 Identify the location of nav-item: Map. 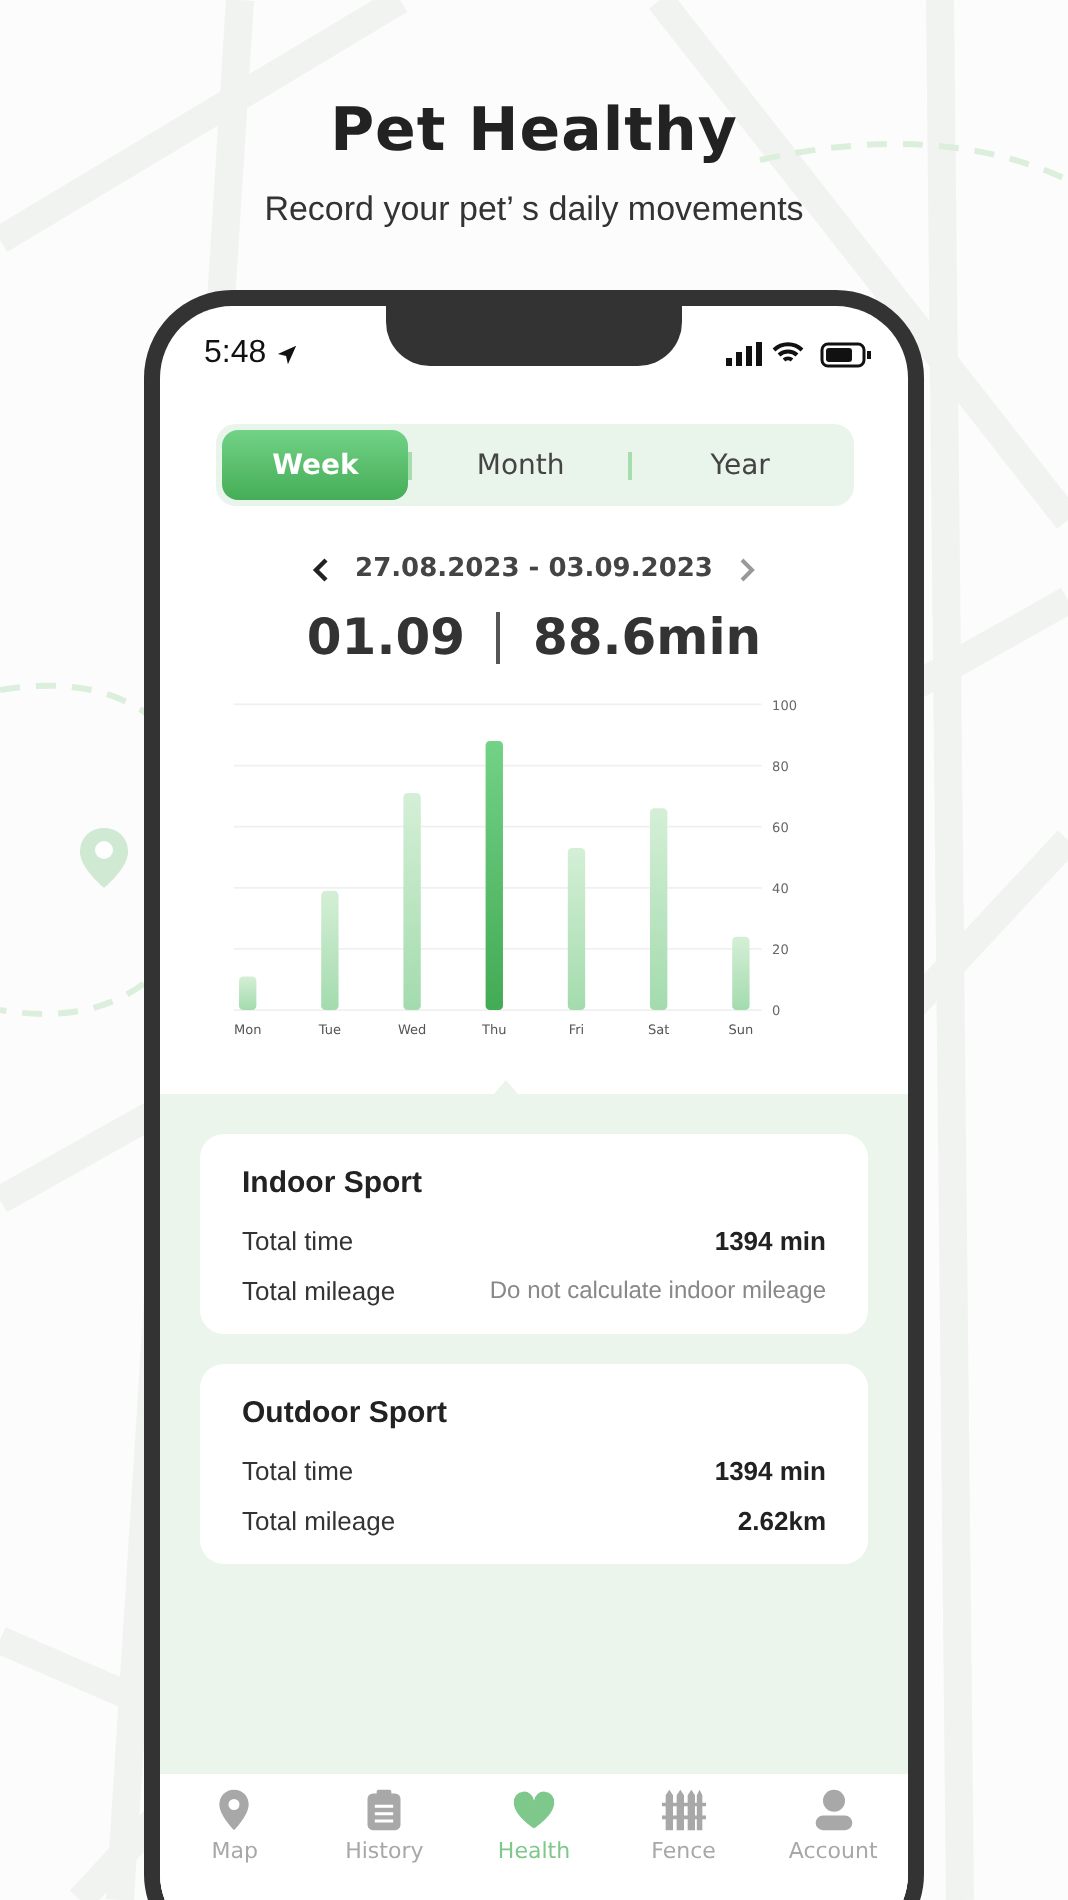
(234, 1843).